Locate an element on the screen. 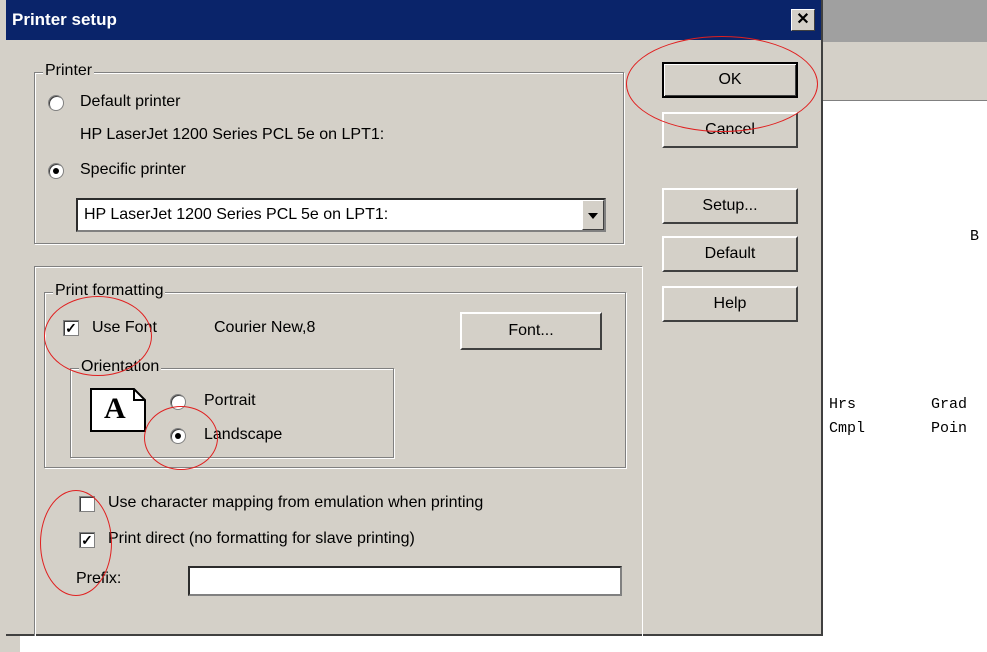 The image size is (987, 652). dialog-title: Printer setup is located at coordinates (64, 19).